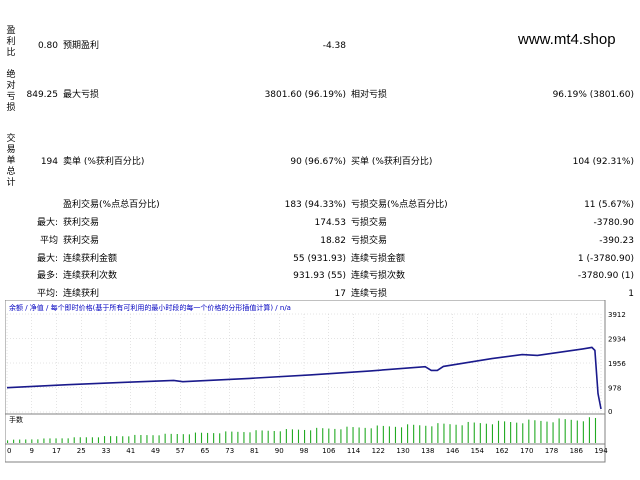  Describe the element at coordinates (319, 259) in the screenshot. I see `row-value-1: 55 (931.93)` at that location.